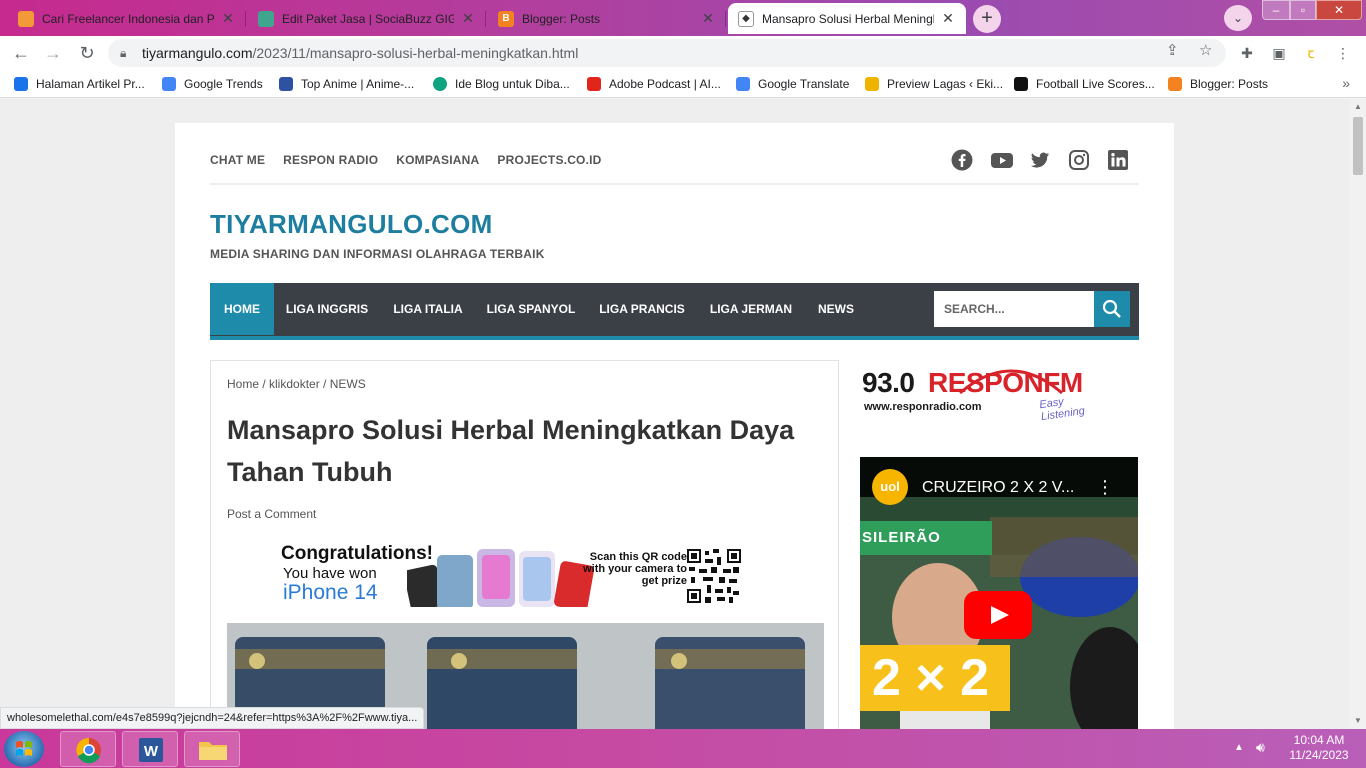 Image resolution: width=1366 pixels, height=768 pixels. I want to click on share-icon: ⇪, so click(1172, 50).